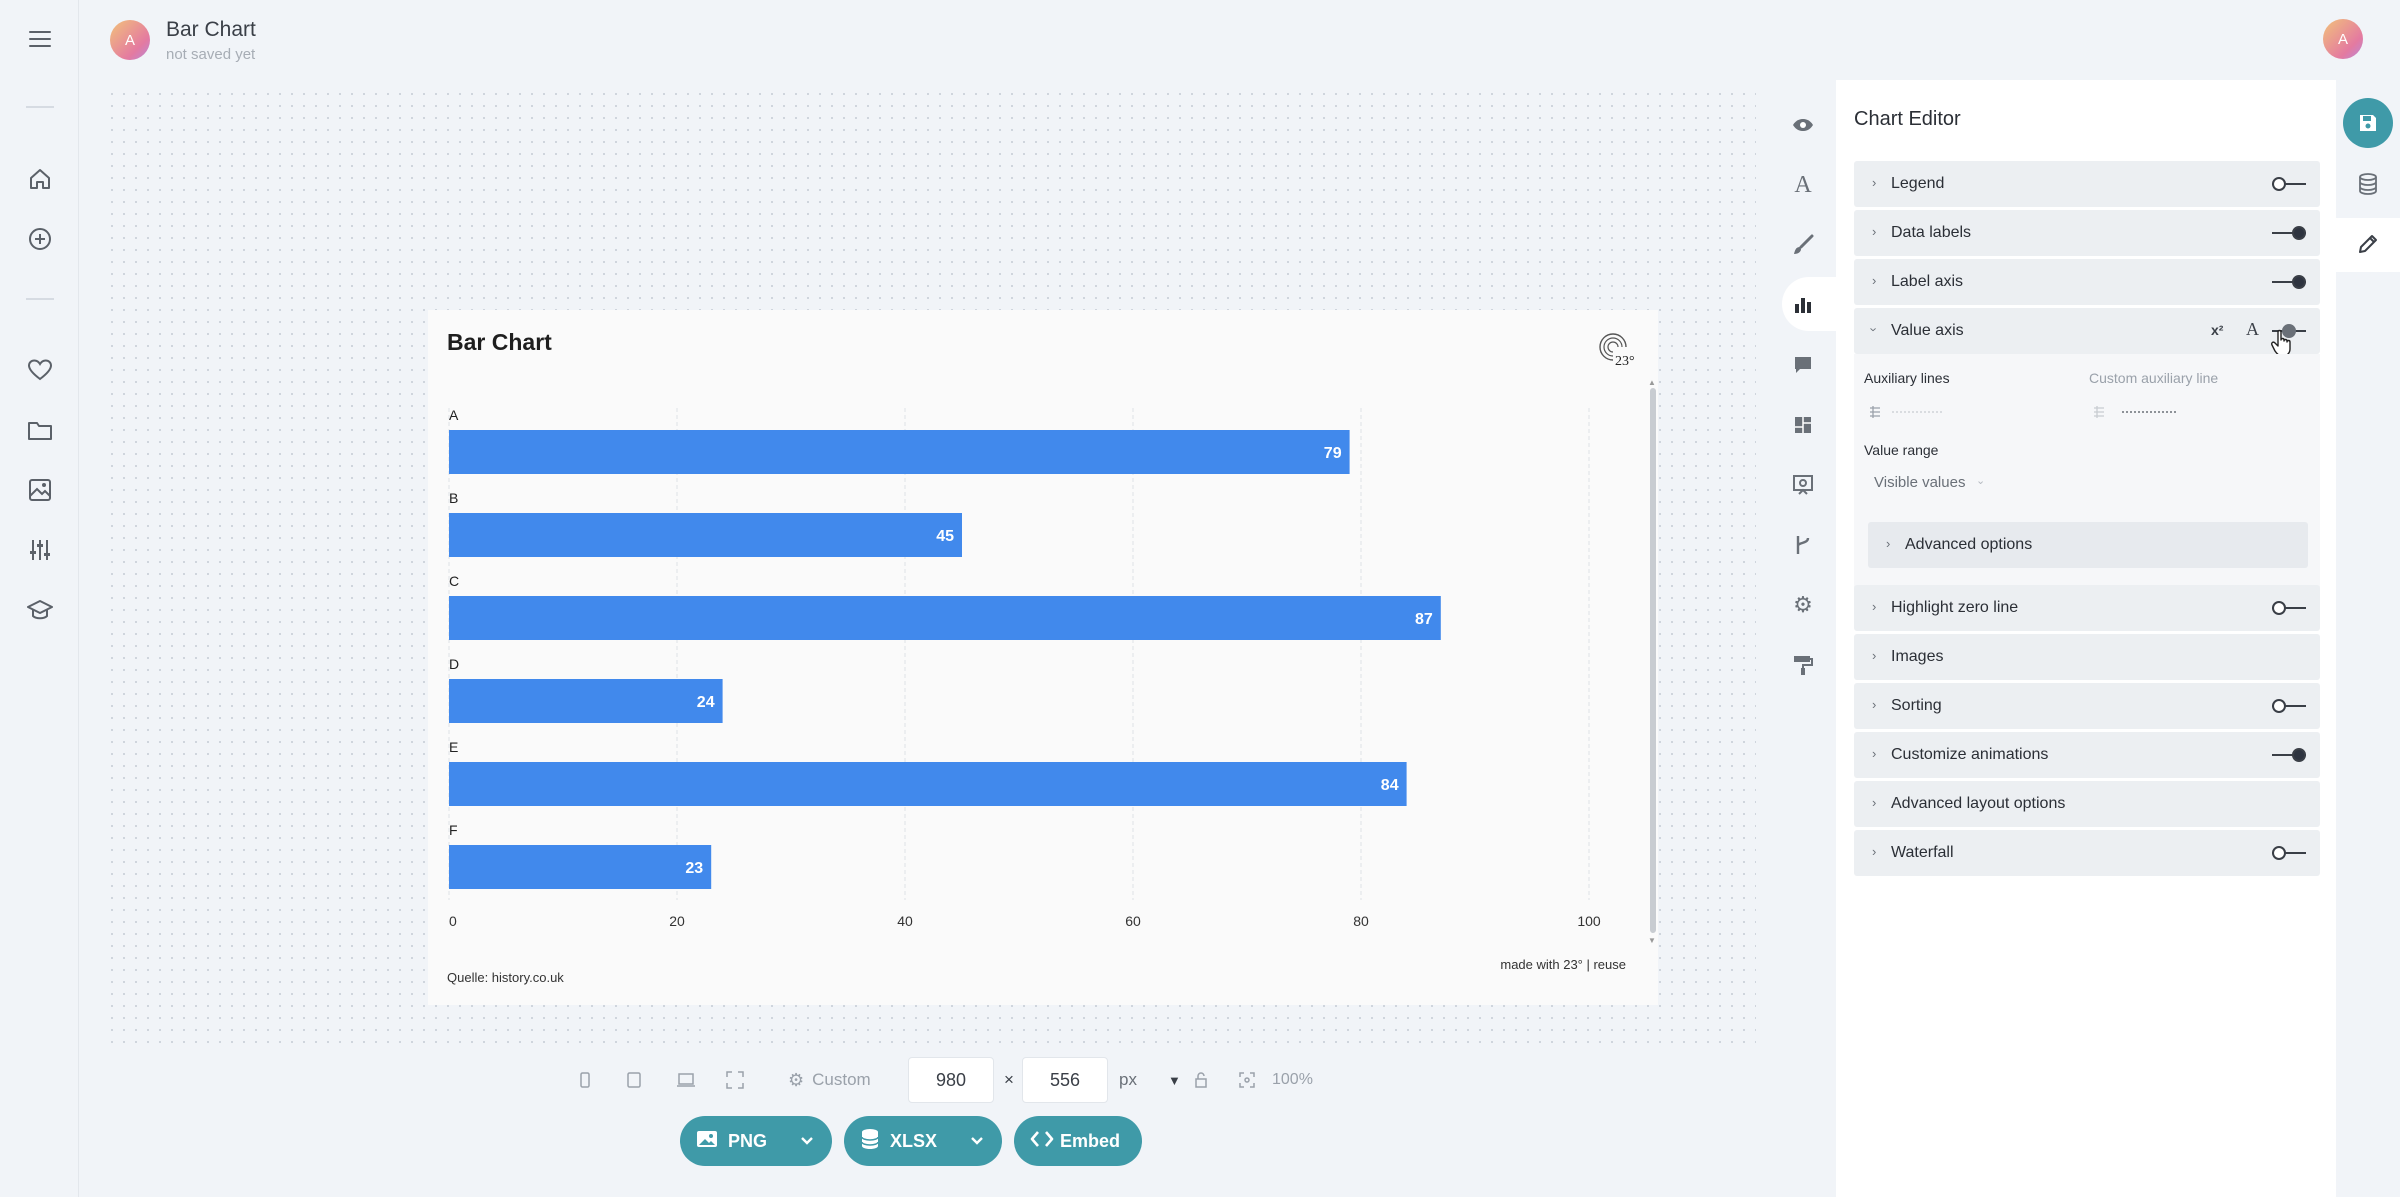  What do you see at coordinates (1922, 852) in the screenshot?
I see `row-label: Waterfall` at bounding box center [1922, 852].